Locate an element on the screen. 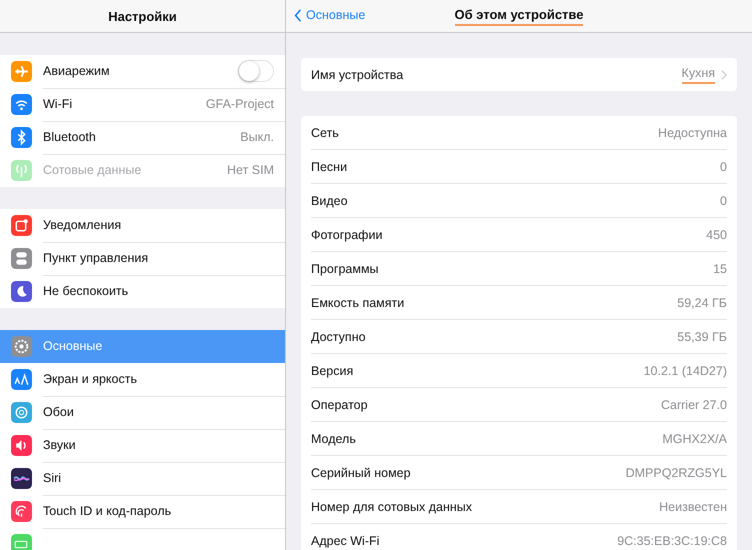 This screenshot has height=550, width=752. settings-label: Сотовые данные is located at coordinates (92, 170).